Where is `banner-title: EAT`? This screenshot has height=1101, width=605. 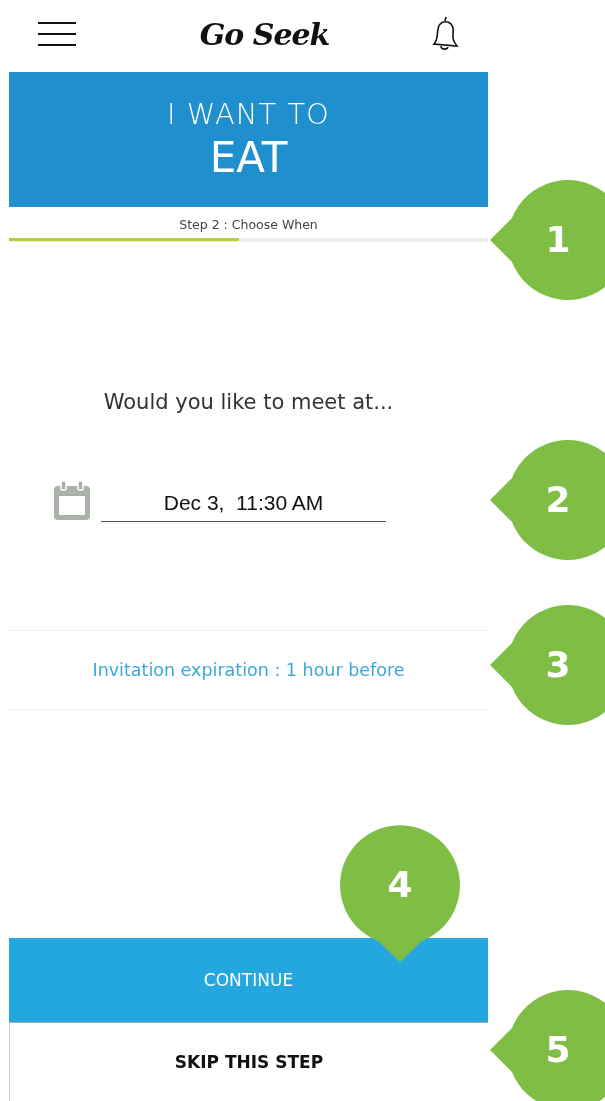 banner-title: EAT is located at coordinates (248, 157).